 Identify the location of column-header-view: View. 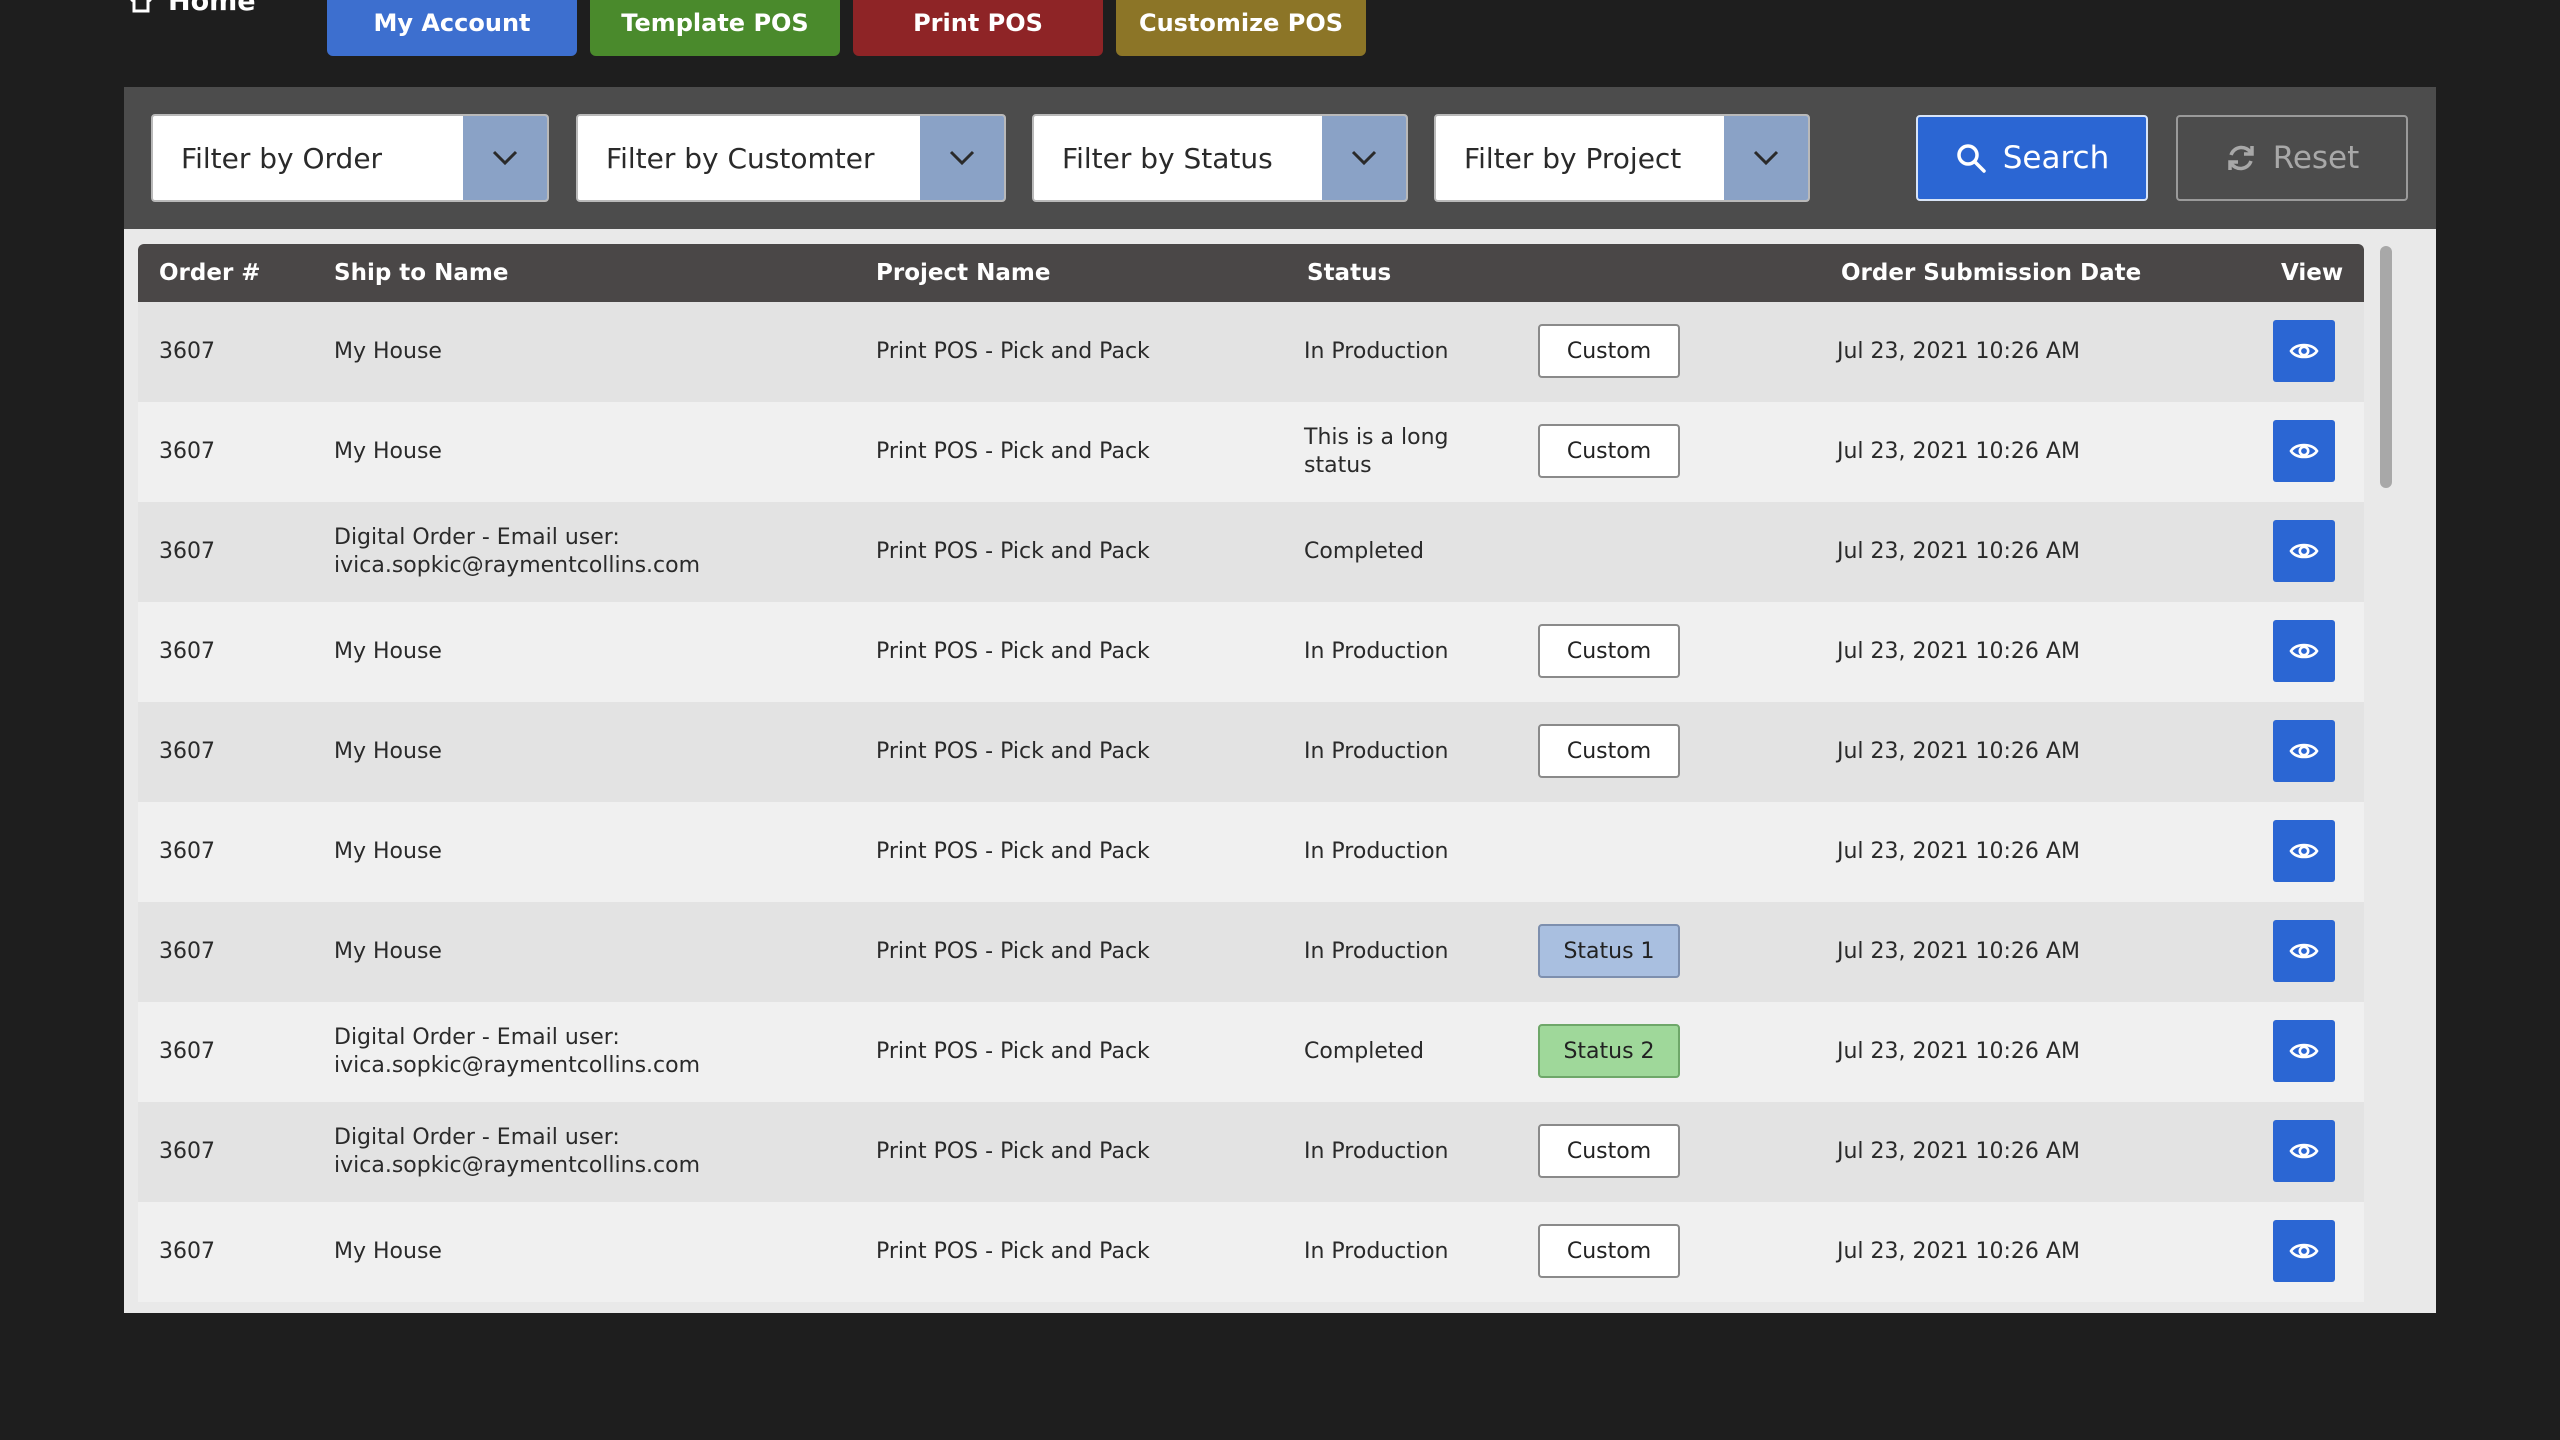
(2312, 273).